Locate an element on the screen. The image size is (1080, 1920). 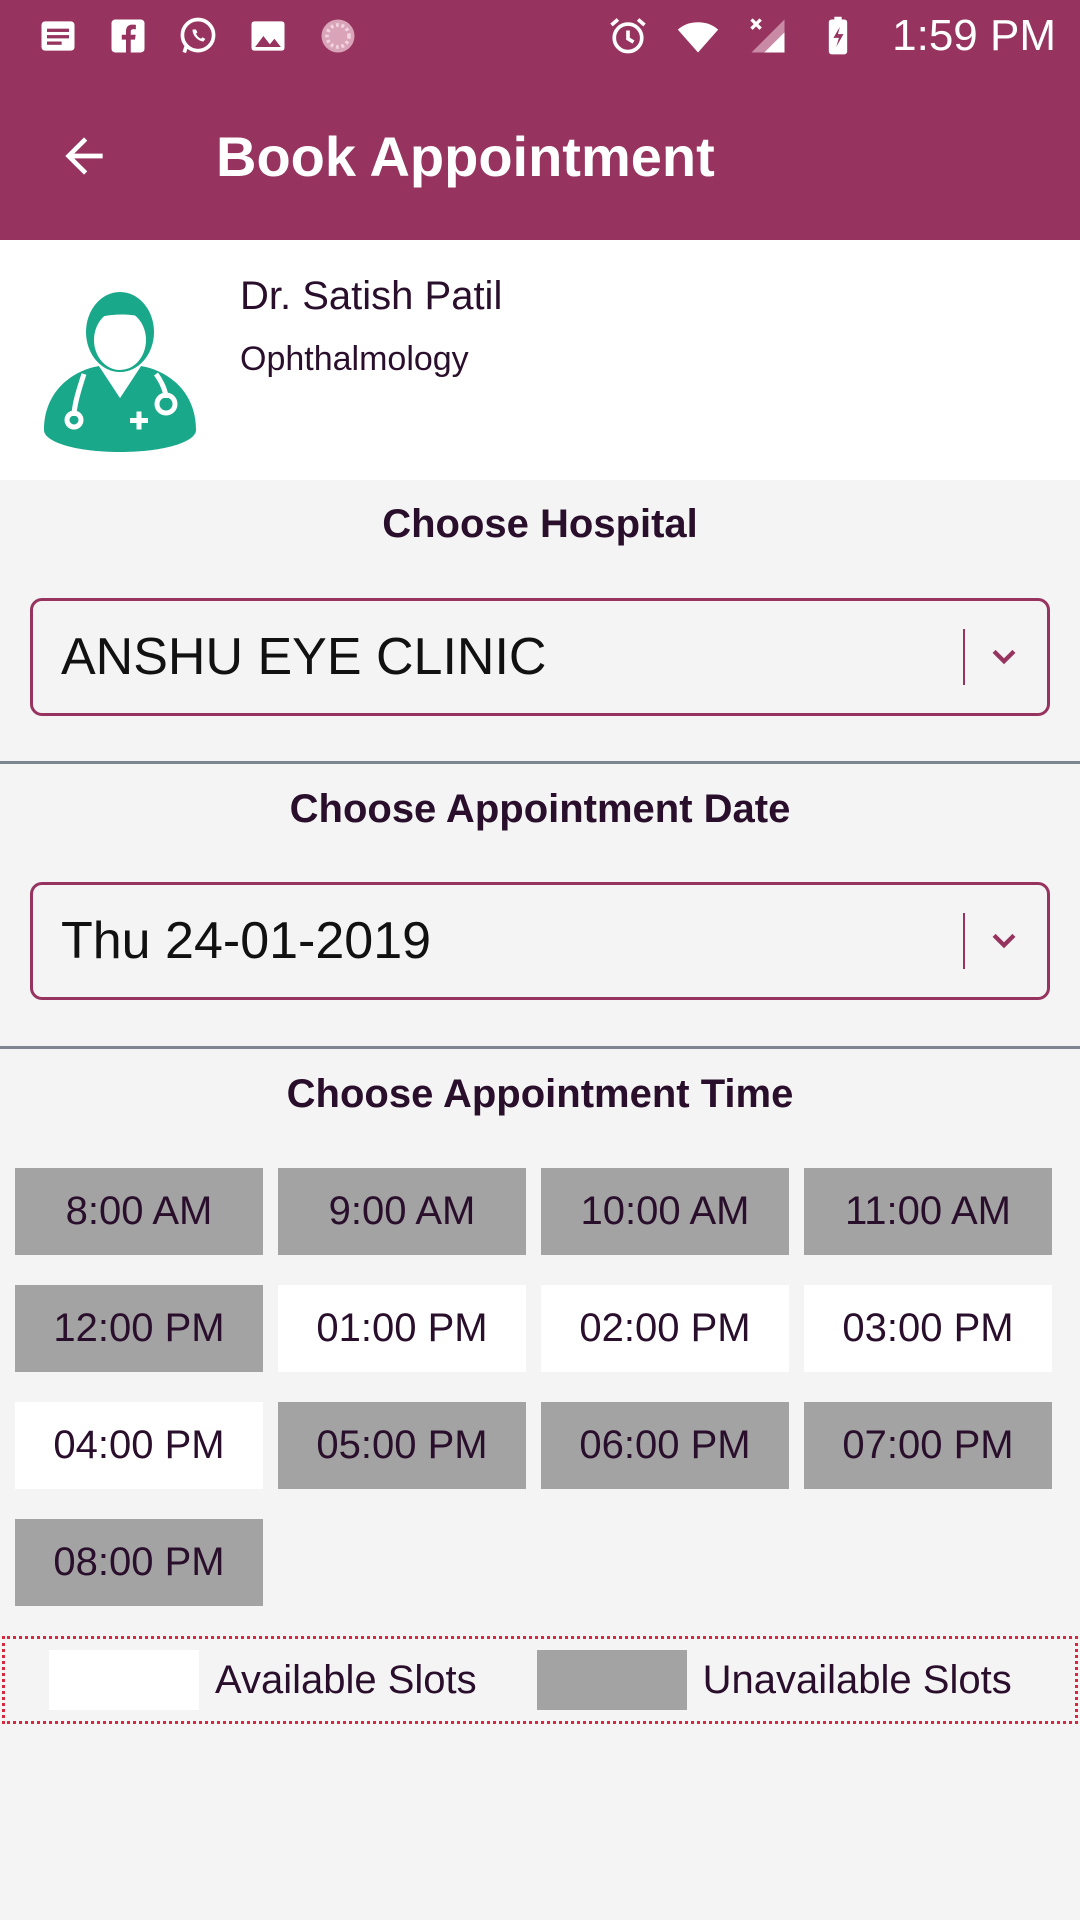
time-slot-available: 04:00 PM is located at coordinates (139, 1445).